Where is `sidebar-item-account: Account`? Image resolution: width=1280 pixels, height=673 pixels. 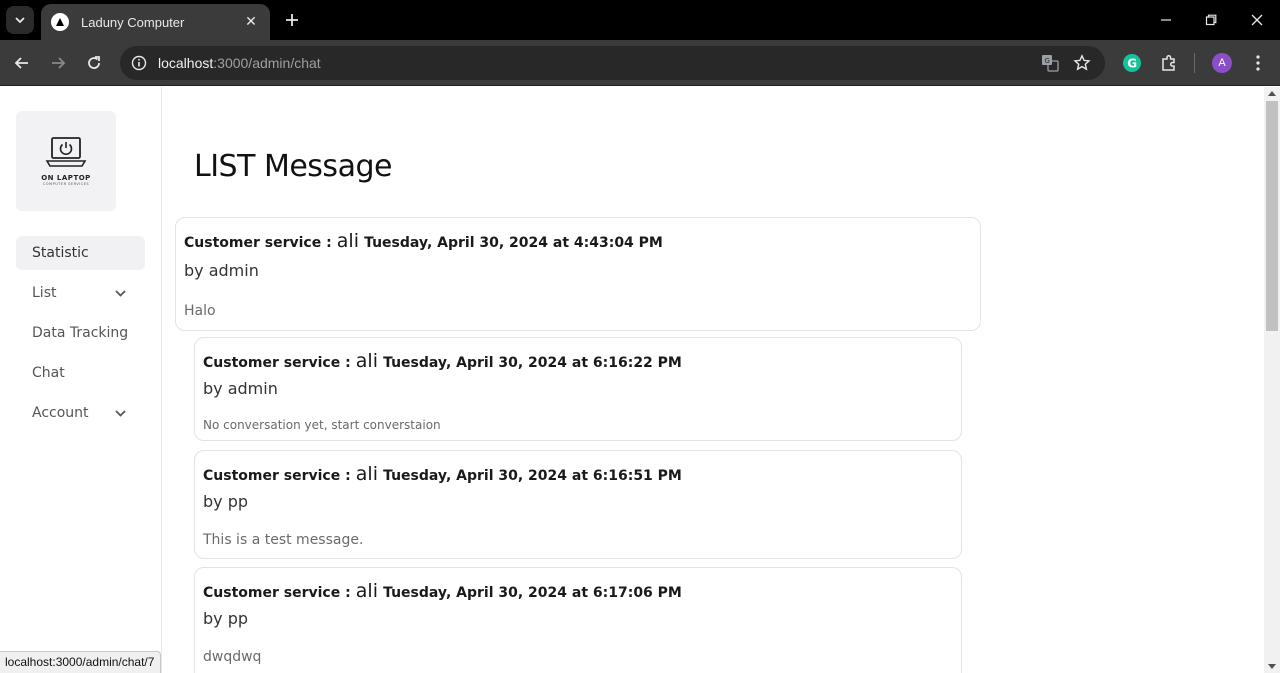 sidebar-item-account: Account is located at coordinates (80, 413).